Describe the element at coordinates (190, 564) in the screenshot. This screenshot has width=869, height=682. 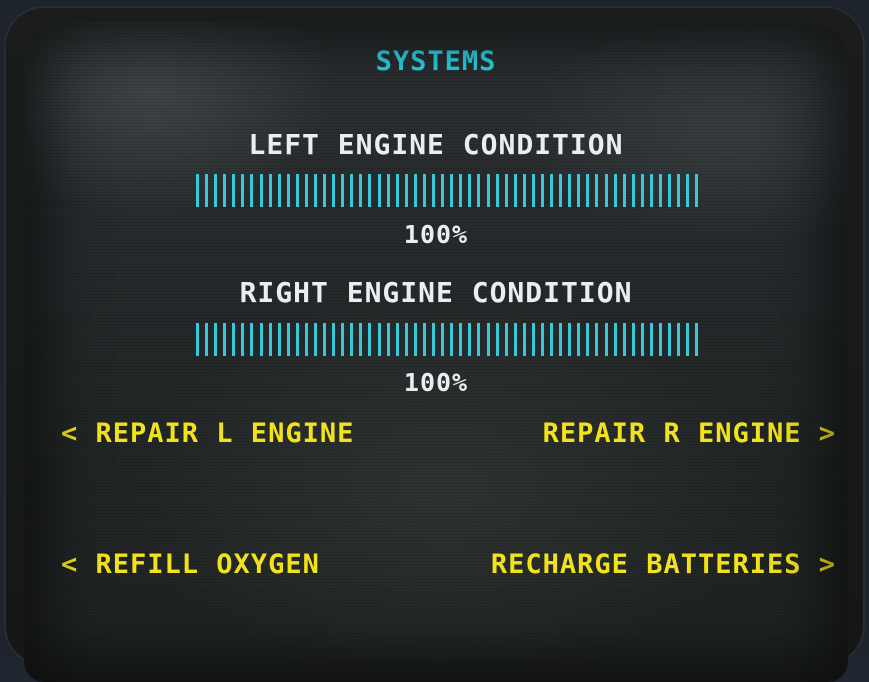
I see `refill-oxygen-button: < REFILL OXYGEN` at that location.